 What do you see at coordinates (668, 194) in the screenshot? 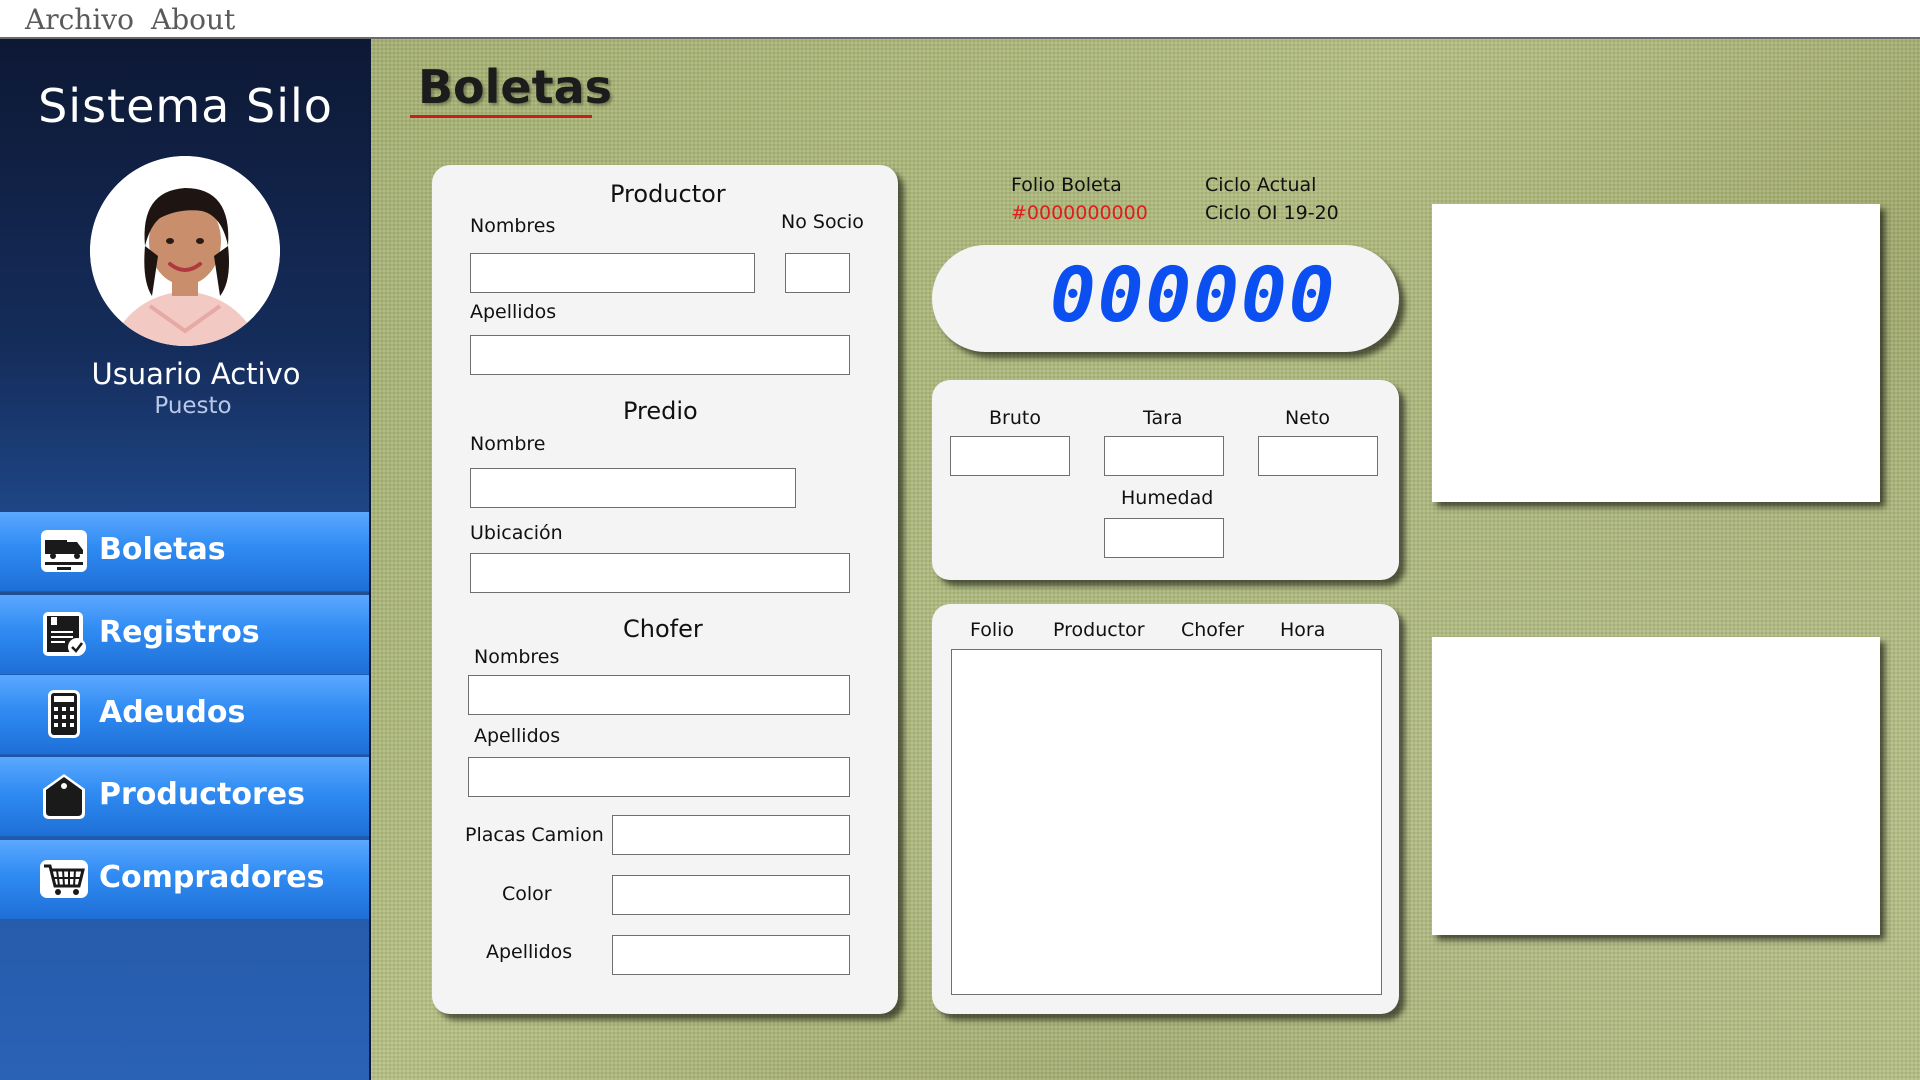
I see `productor-section-title: Productor` at bounding box center [668, 194].